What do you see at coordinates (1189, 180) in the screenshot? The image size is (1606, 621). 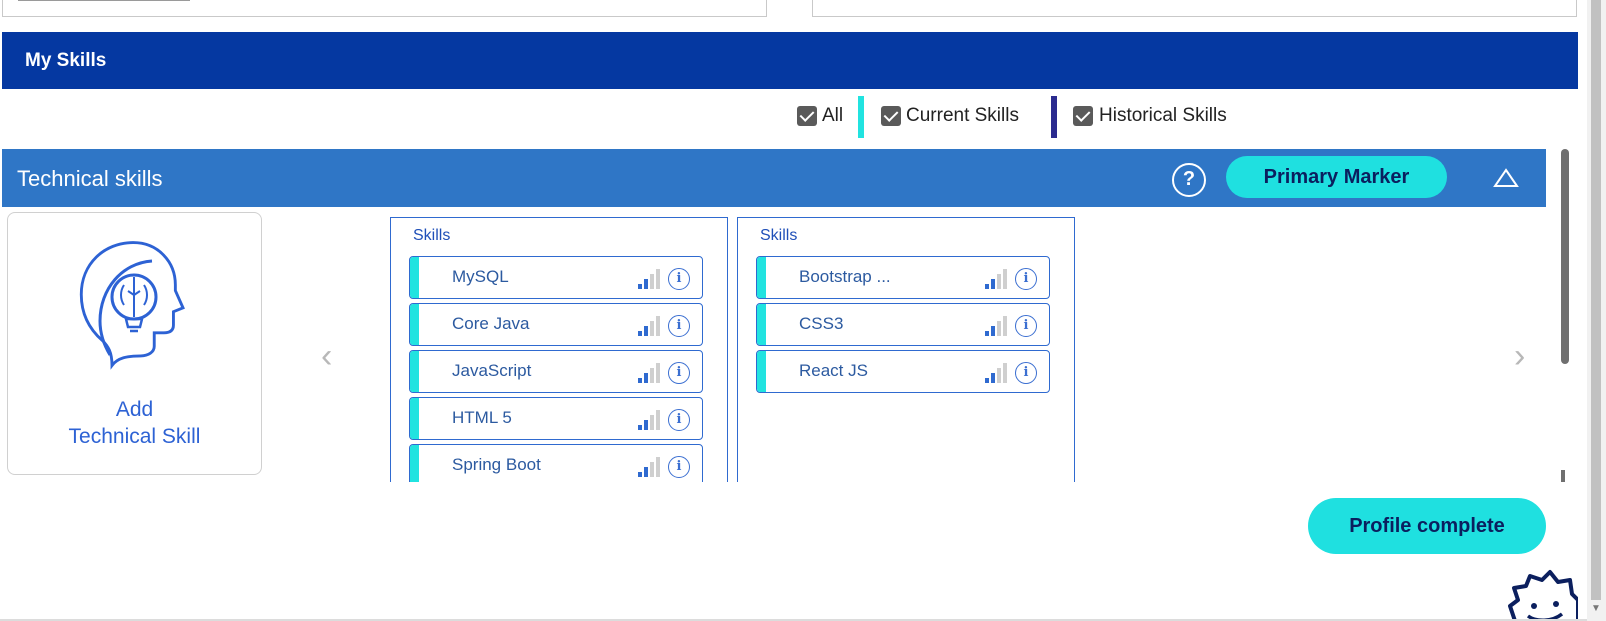 I see `help-circle-icon: ?` at bounding box center [1189, 180].